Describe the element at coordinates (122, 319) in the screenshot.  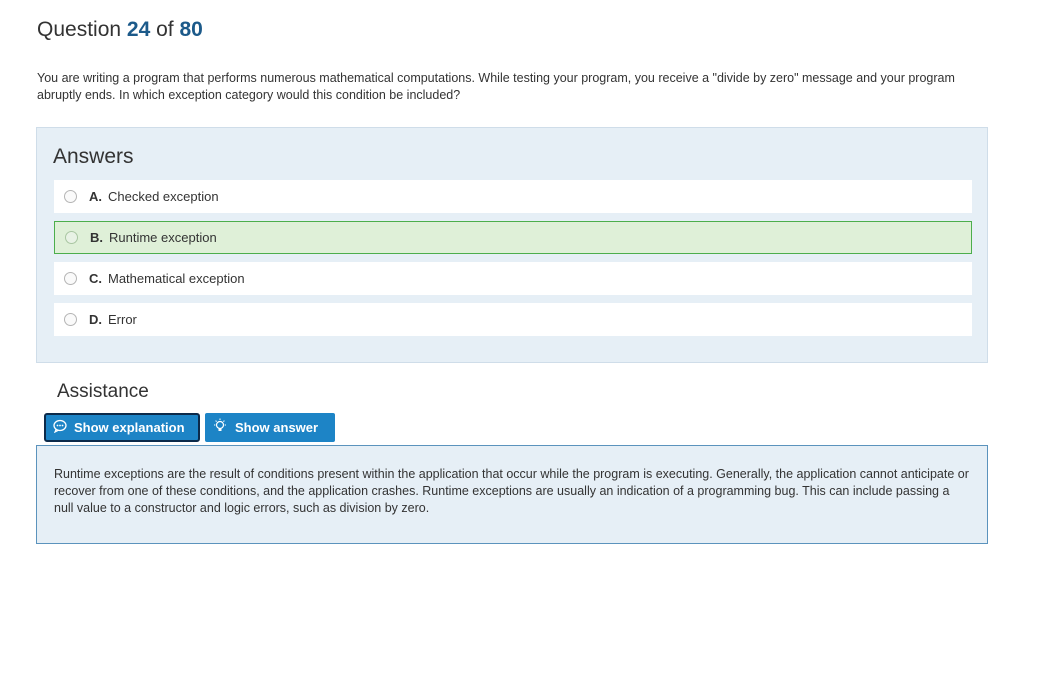
I see `answer-text: Error` at that location.